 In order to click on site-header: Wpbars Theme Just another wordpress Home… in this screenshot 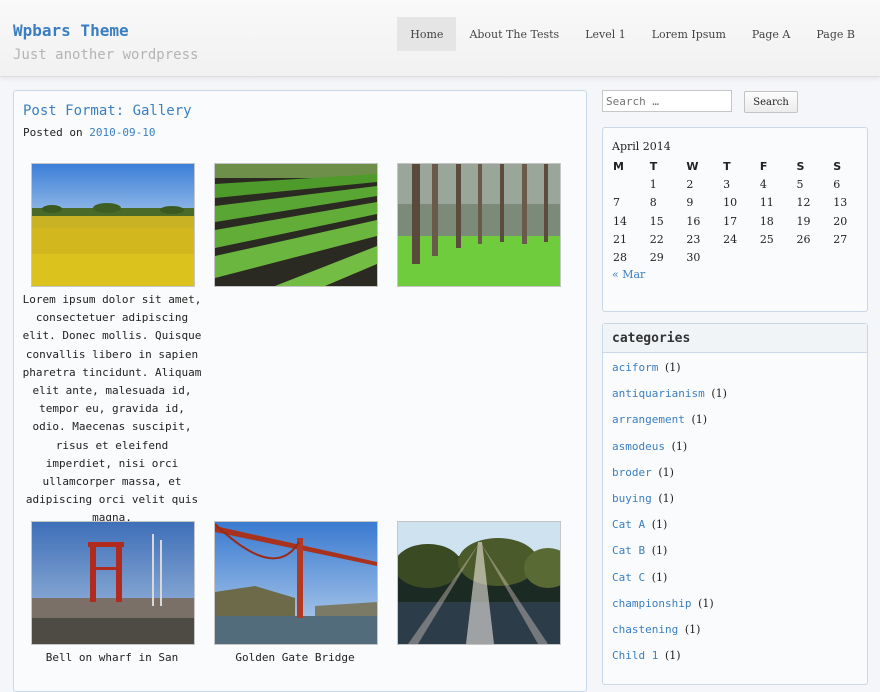, I will do `click(440, 38)`.